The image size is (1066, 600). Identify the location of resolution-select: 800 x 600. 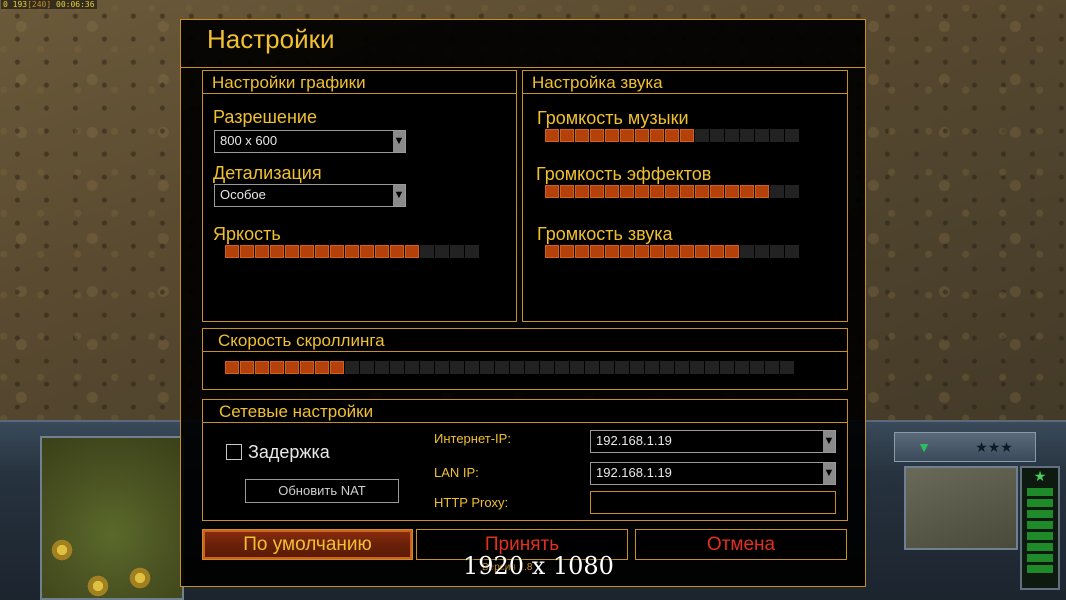
(310, 141).